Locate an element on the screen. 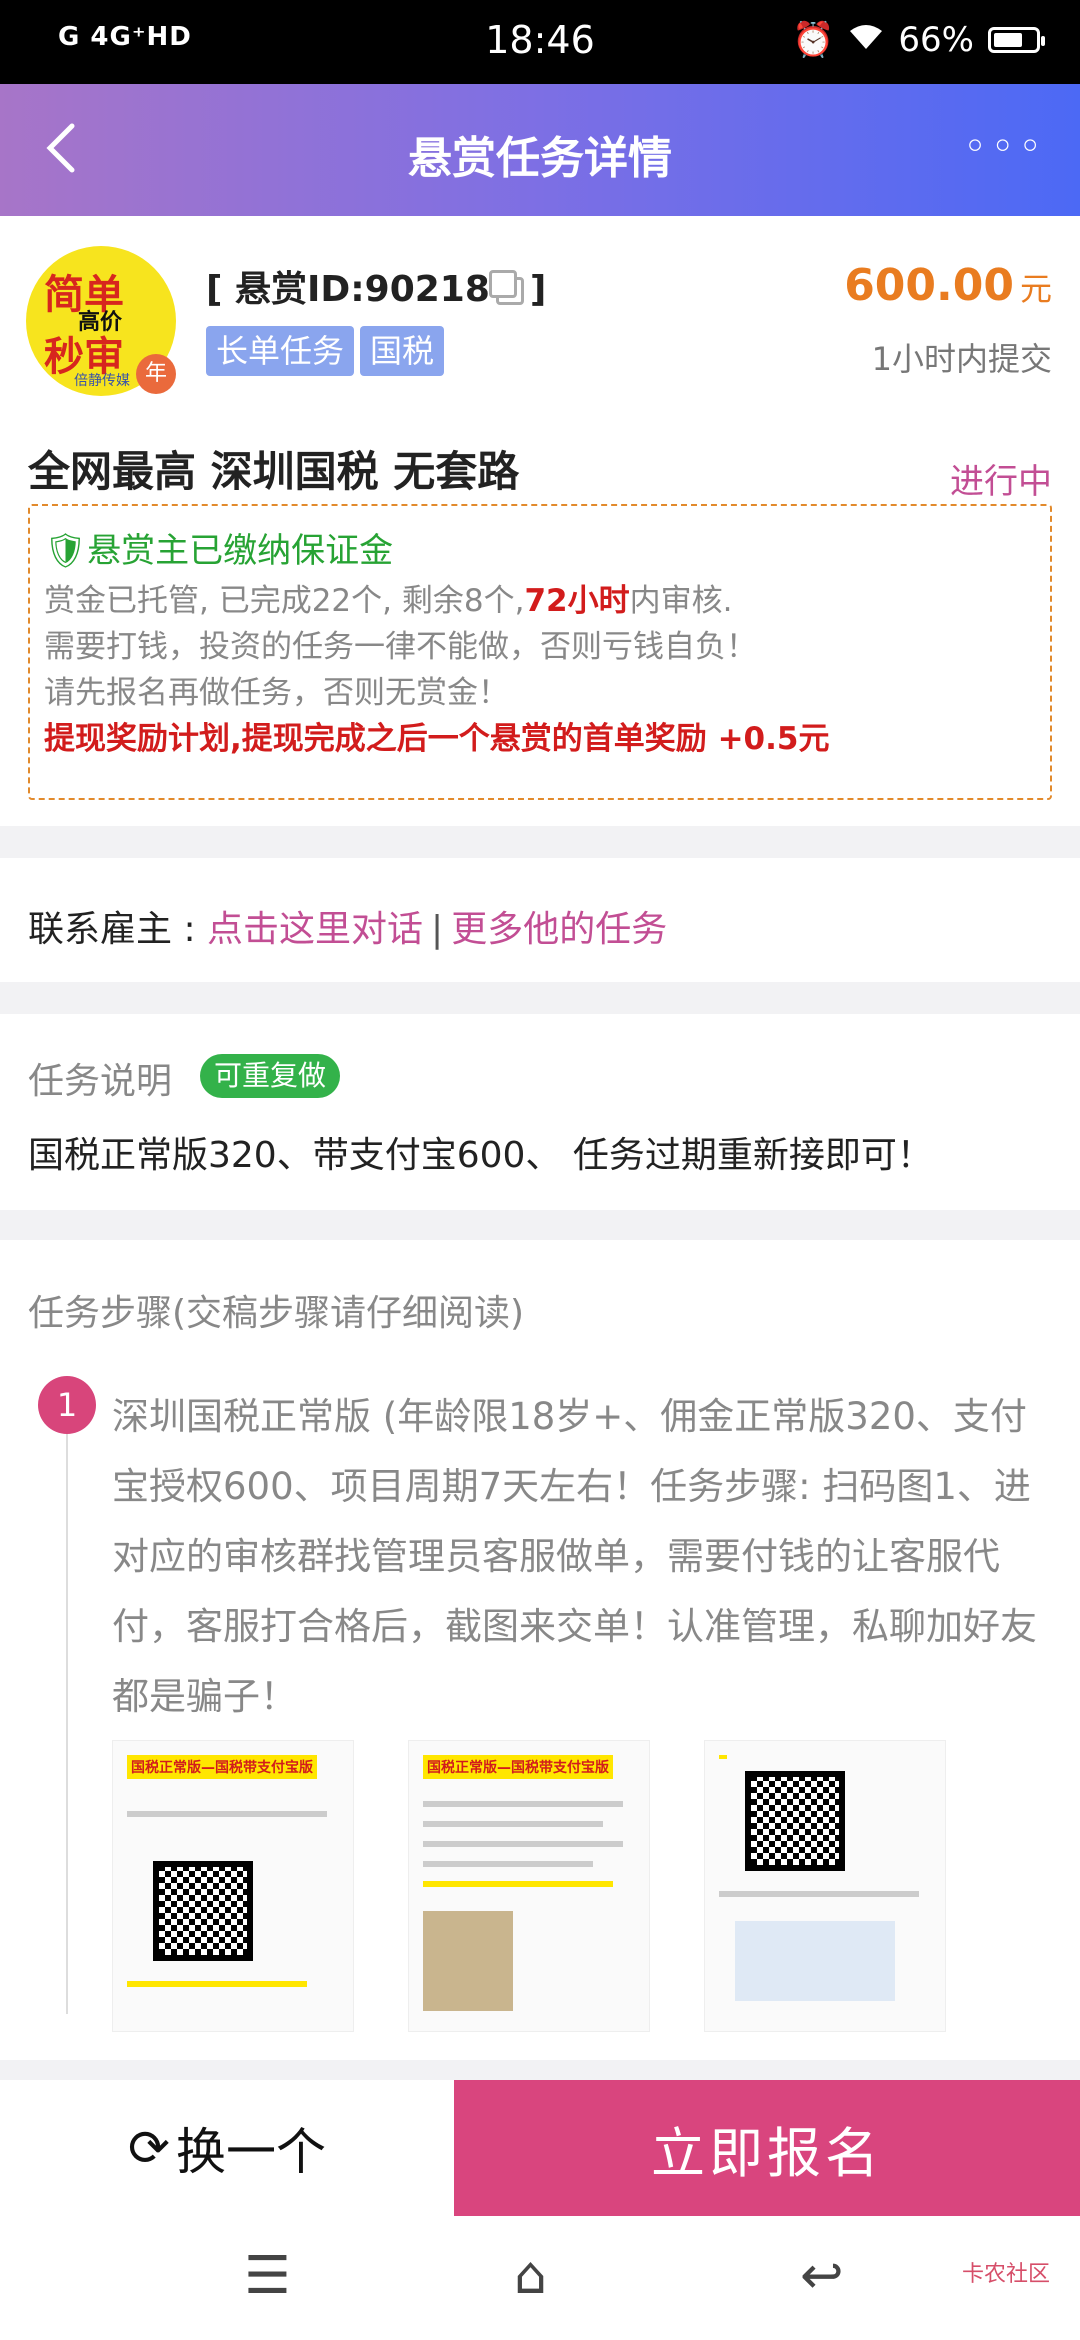 This screenshot has height=2340, width=1080. notice-line-1b: 内审核. is located at coordinates (681, 601).